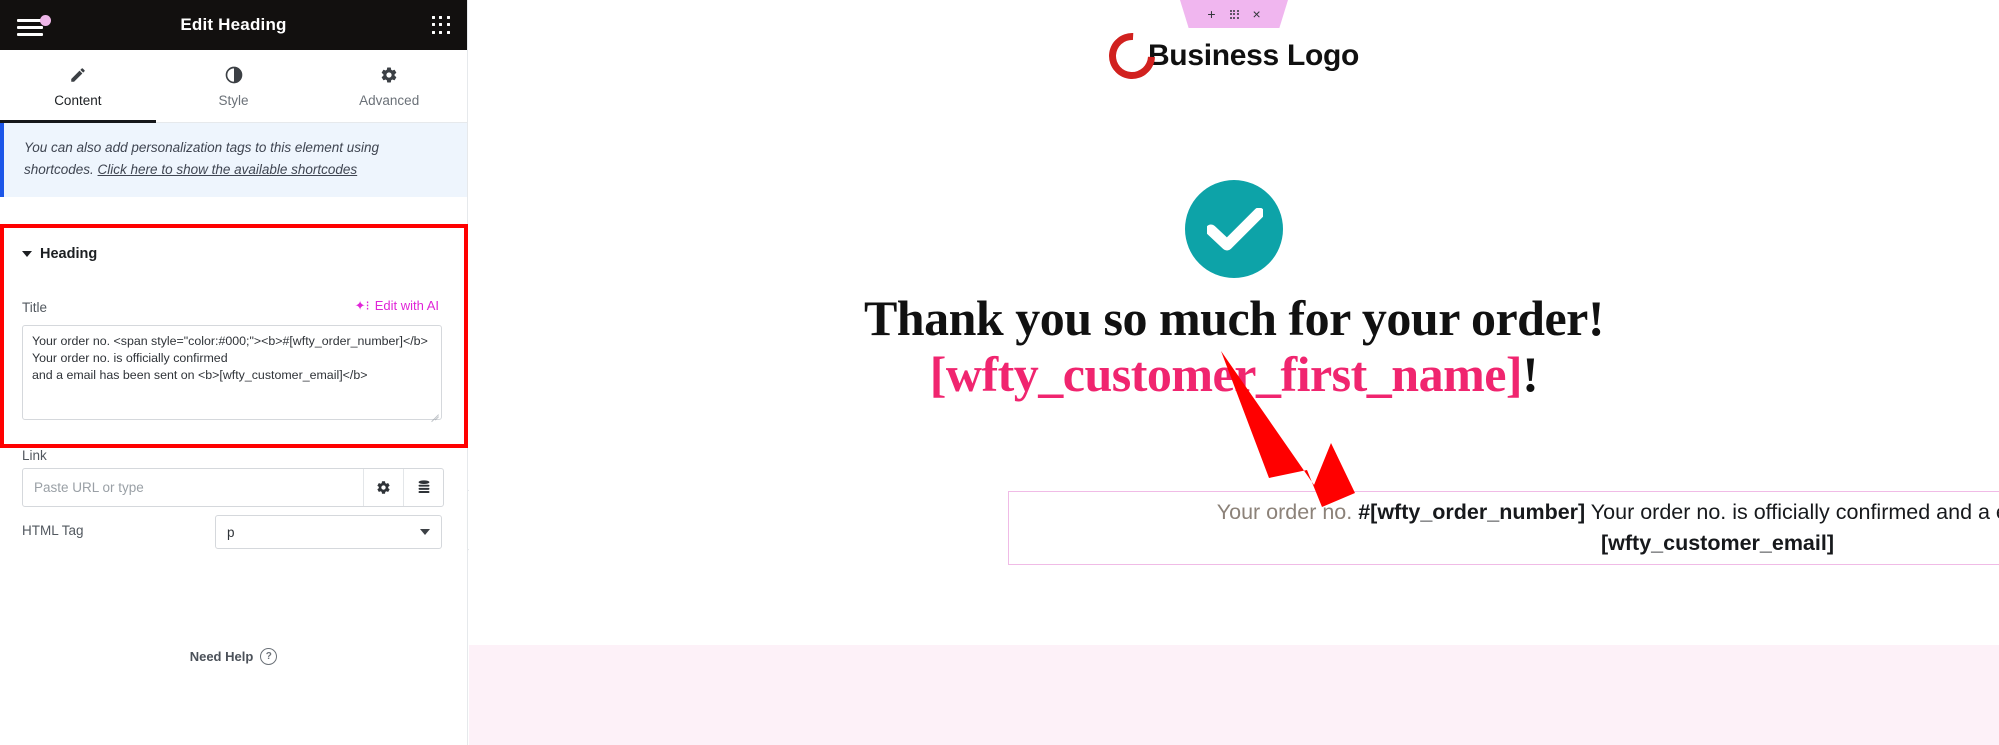 Image resolution: width=1999 pixels, height=745 pixels. I want to click on drag-handle-icon, so click(1234, 14).